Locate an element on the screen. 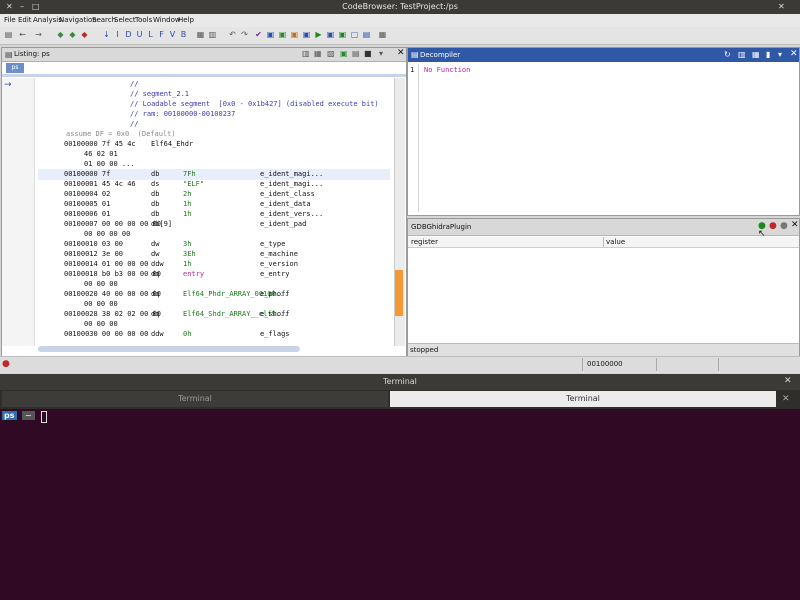 The height and width of the screenshot is (600, 800). nav-undefined-icon: U is located at coordinates (139, 35).